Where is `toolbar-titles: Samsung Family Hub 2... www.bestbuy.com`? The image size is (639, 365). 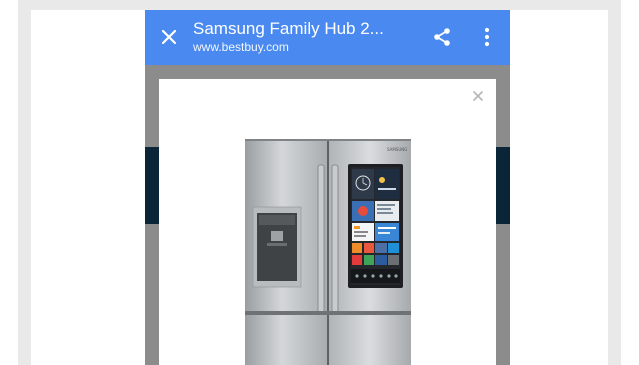
toolbar-titles: Samsung Family Hub 2... www.bestbuy.com is located at coordinates (288, 37).